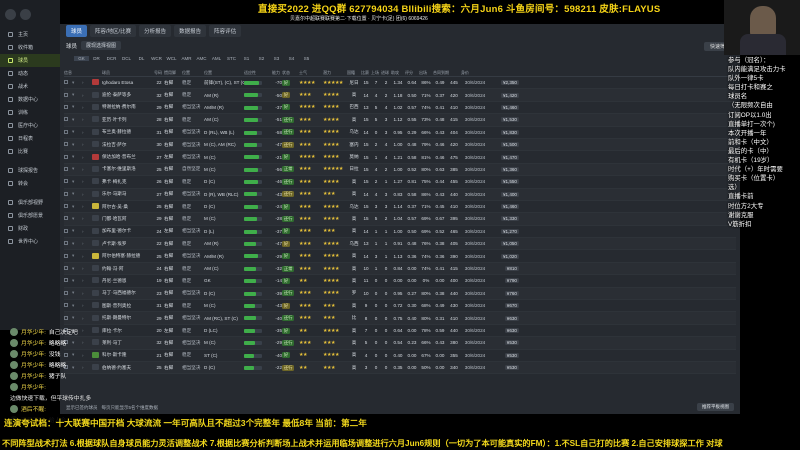 Image resolution: width=800 pixels, height=450 pixels. Describe the element at coordinates (306, 58) in the screenshot. I see `position-filter-button: S5` at that location.